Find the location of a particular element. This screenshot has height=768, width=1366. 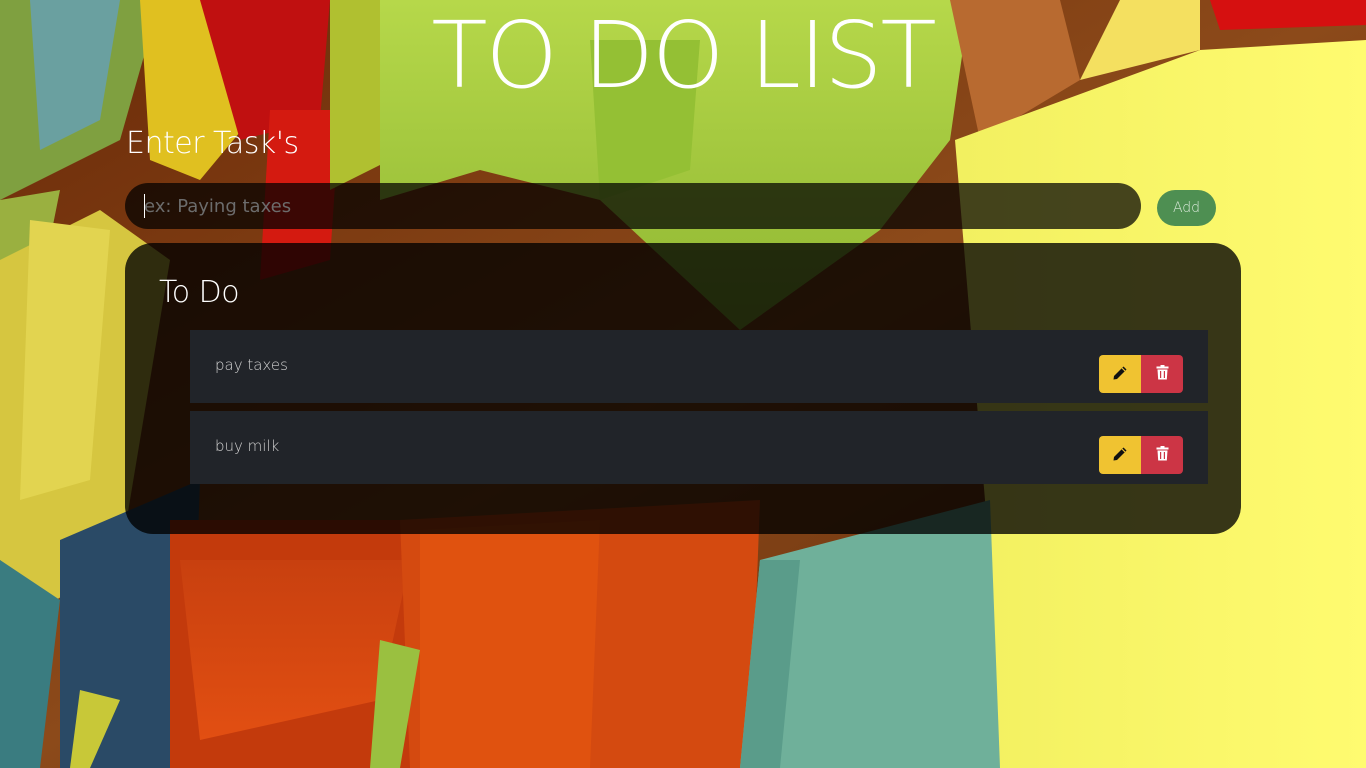

task-row: buy milk is located at coordinates (699, 447).